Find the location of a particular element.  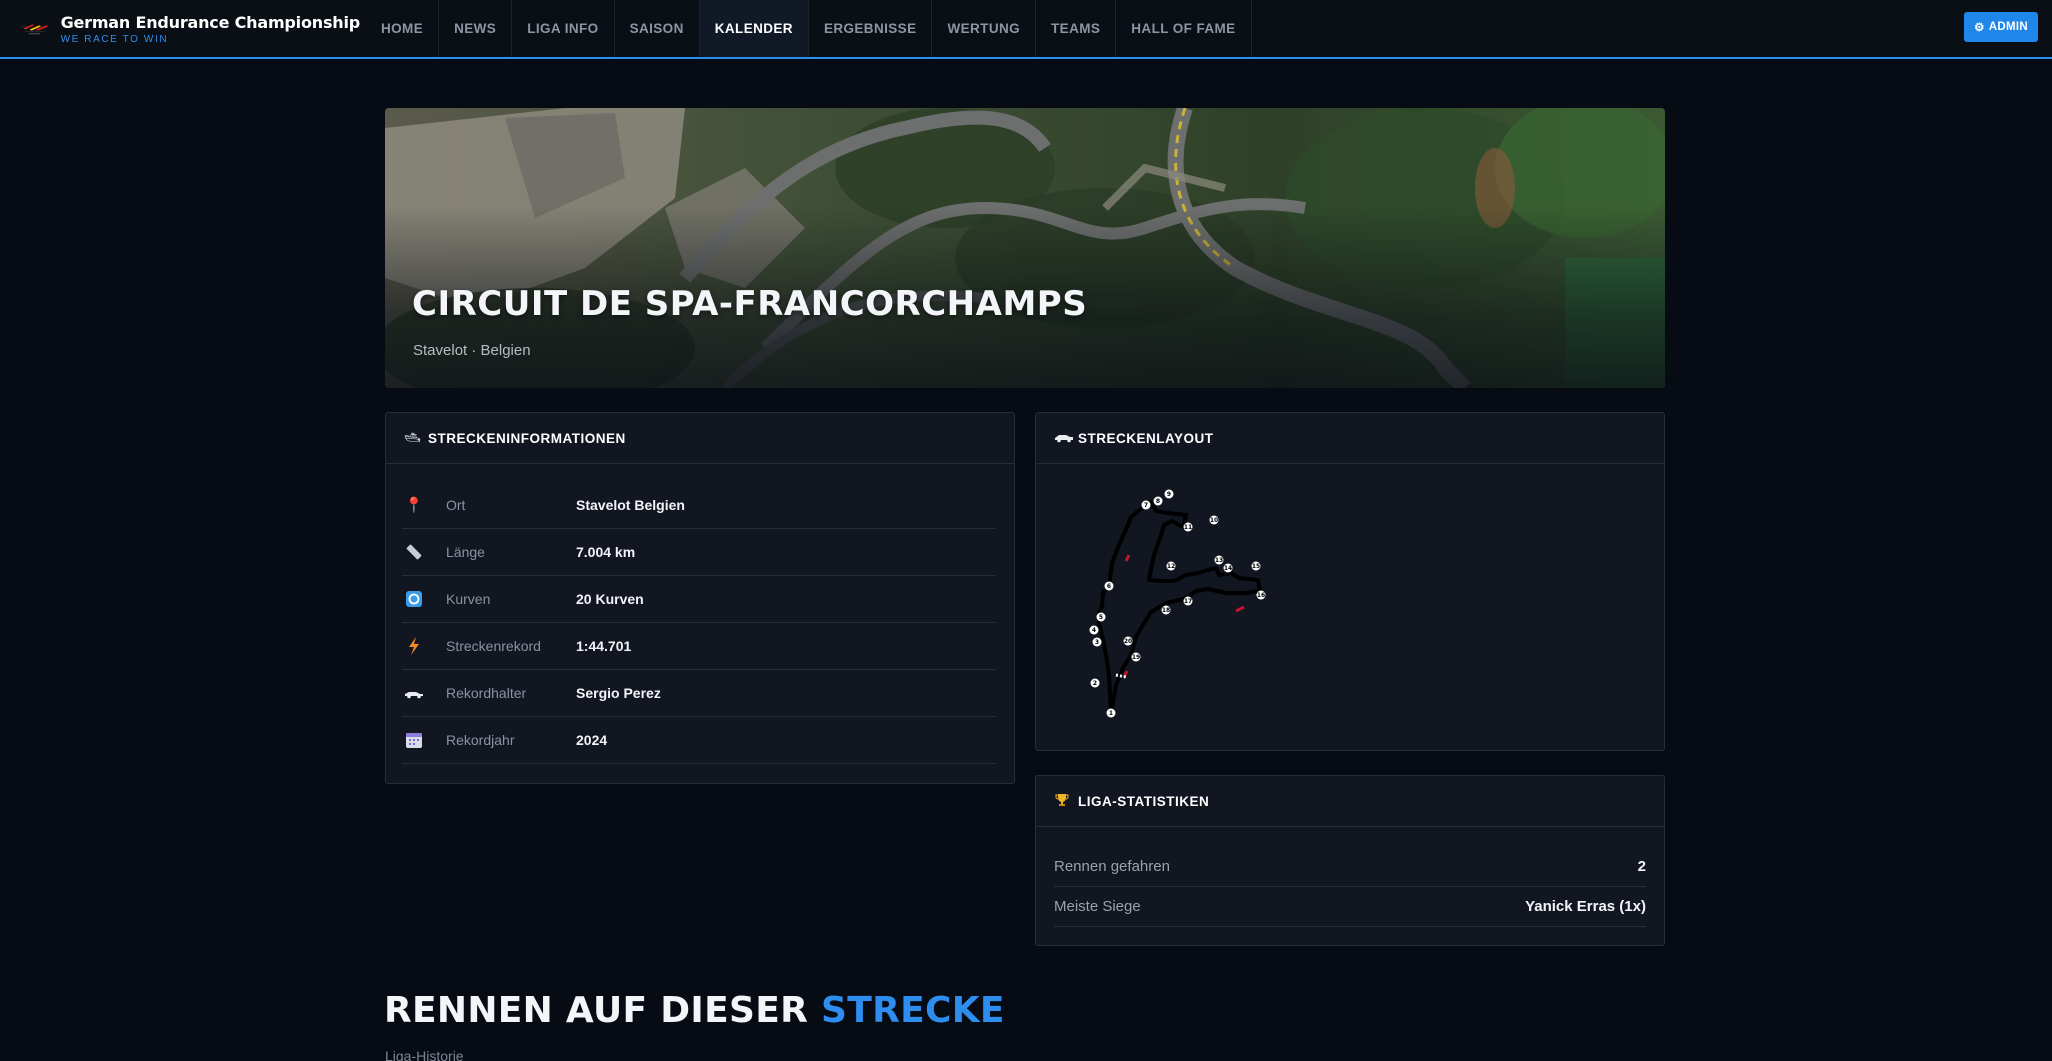

nav-home: HOME is located at coordinates (403, 28).